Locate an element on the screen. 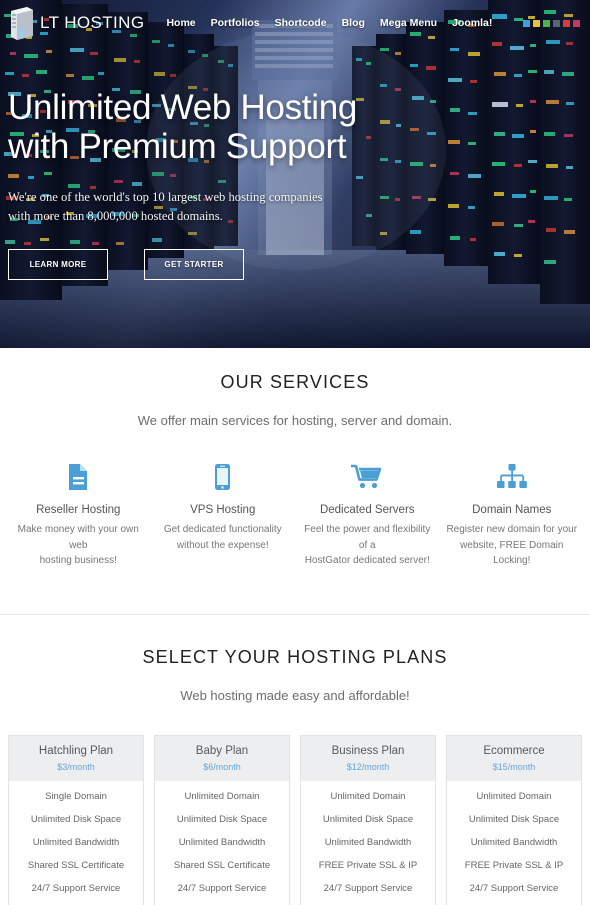 The width and height of the screenshot is (590, 905). plan-price: $12/month is located at coordinates (368, 766).